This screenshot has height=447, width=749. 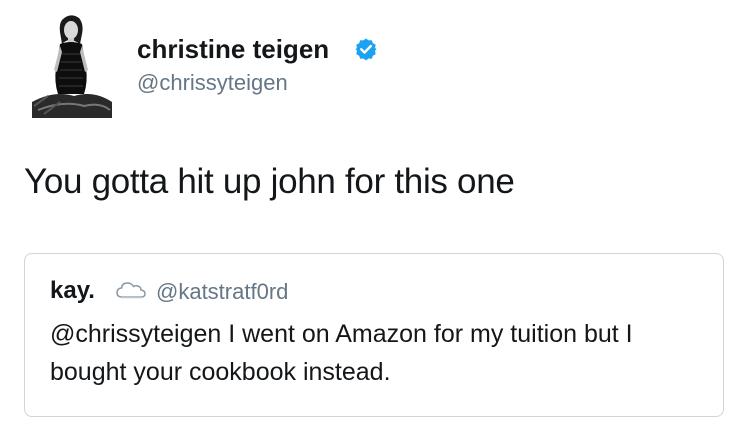 What do you see at coordinates (366, 49) in the screenshot?
I see `verified-badge-icon` at bounding box center [366, 49].